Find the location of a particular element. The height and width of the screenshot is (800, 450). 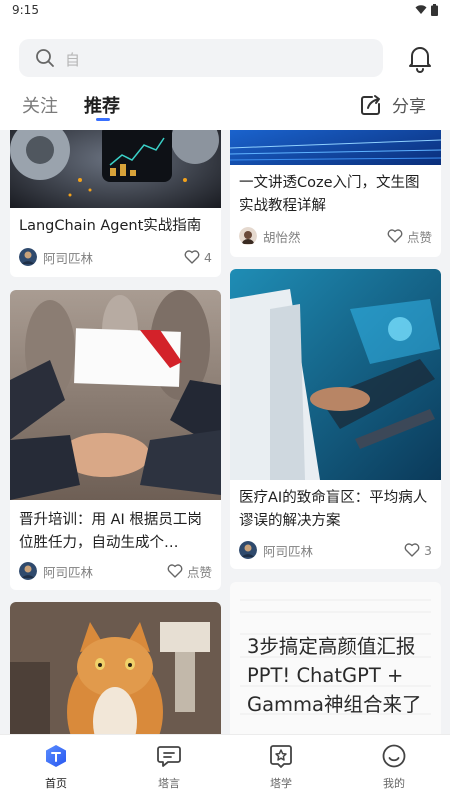

nav-mine: 我的 is located at coordinates (394, 767).